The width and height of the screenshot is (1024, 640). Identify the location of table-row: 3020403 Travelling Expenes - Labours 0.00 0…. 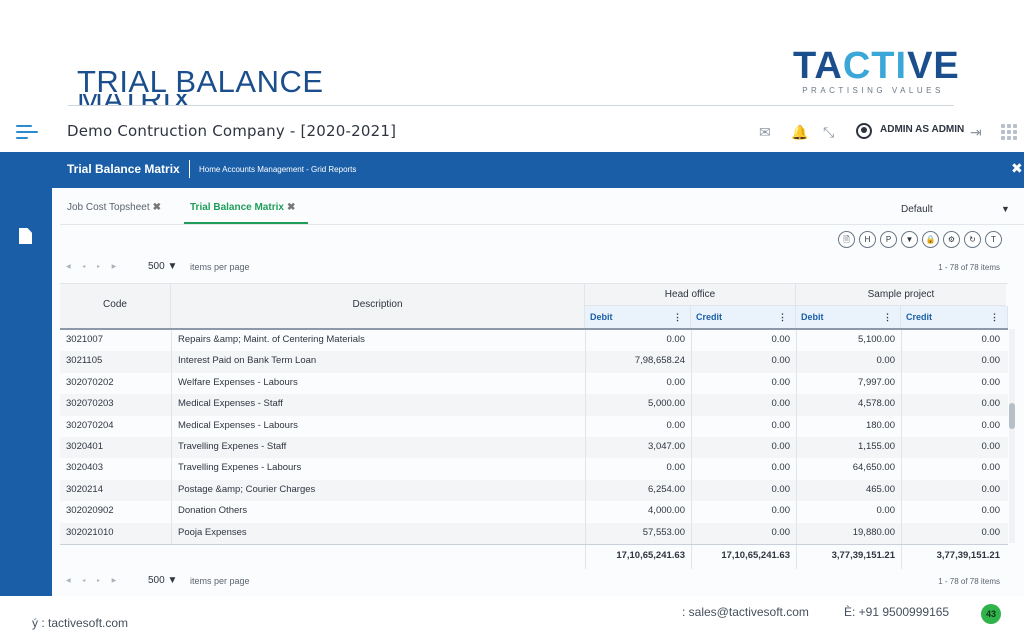
(534, 469).